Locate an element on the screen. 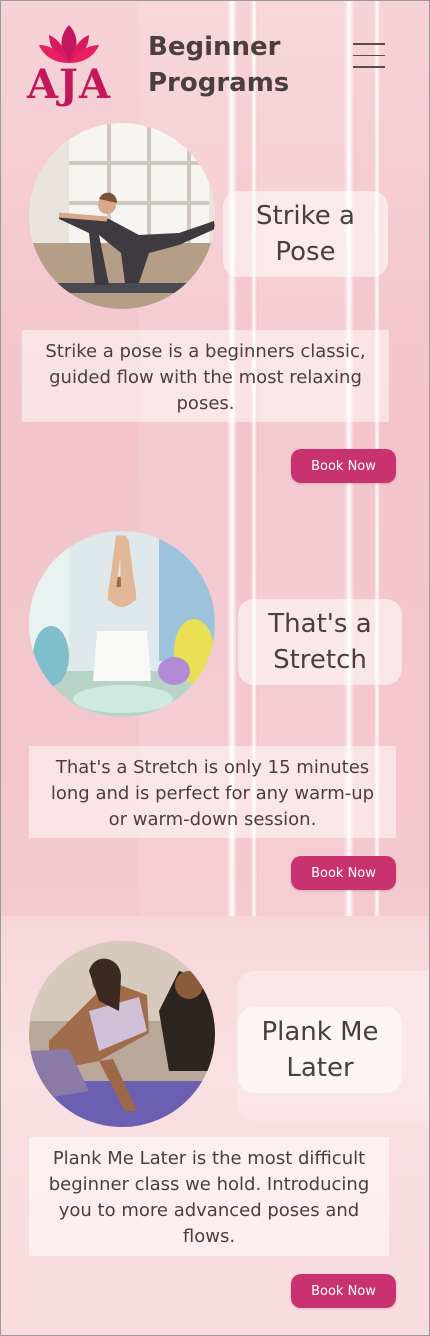  brand-logo: AJA is located at coordinates (69, 63).